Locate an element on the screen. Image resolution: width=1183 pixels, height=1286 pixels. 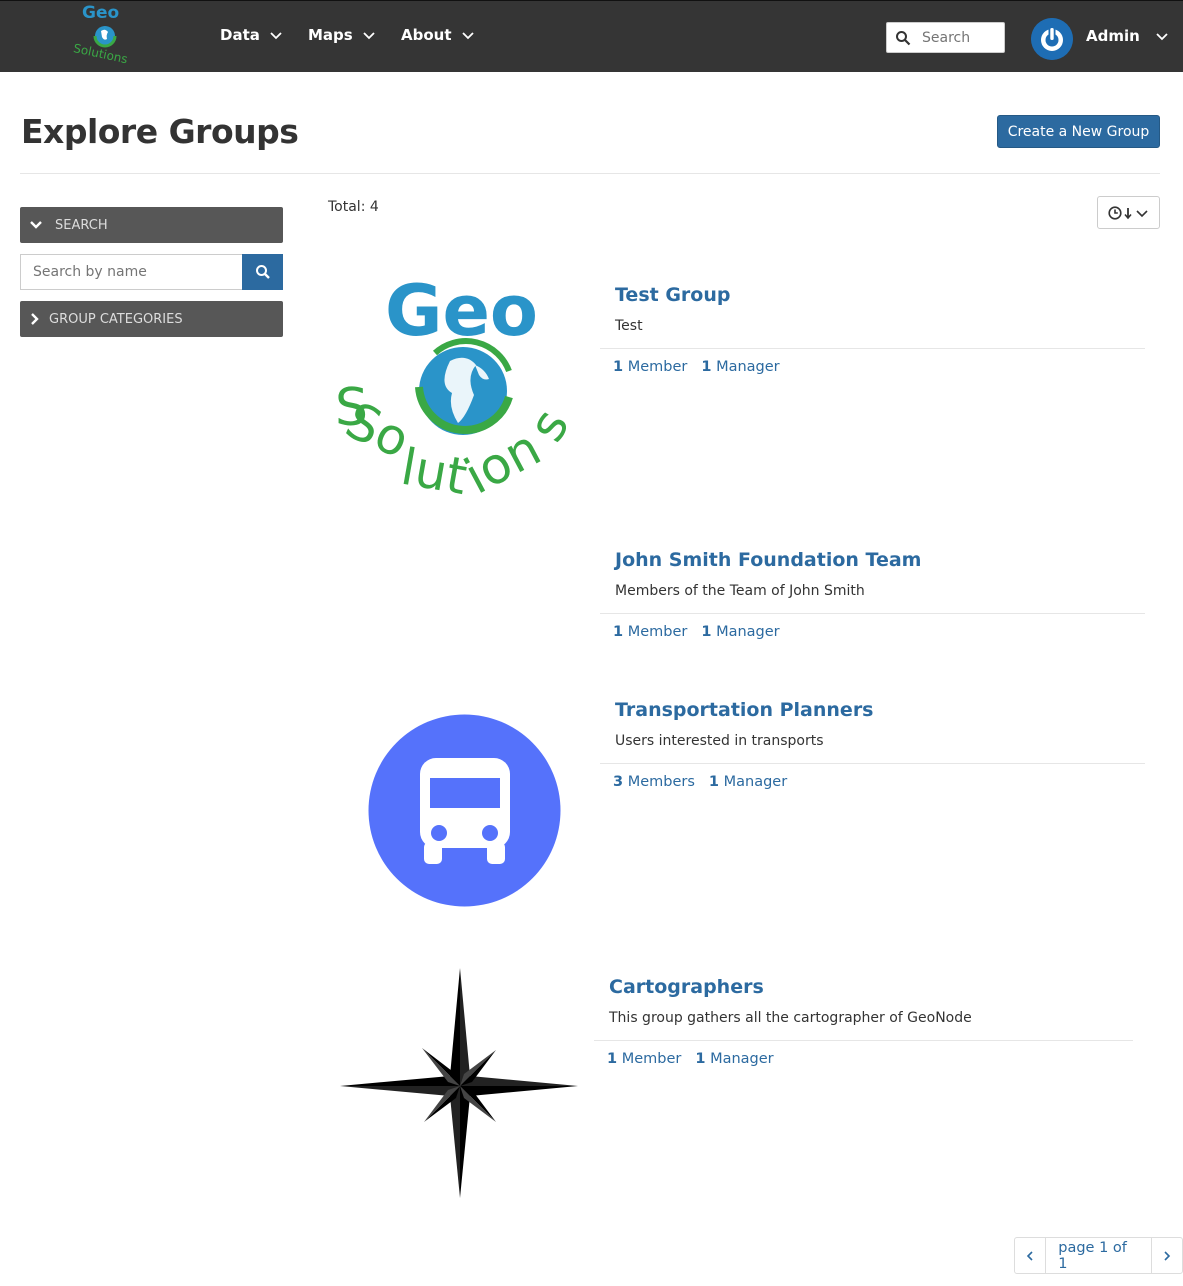
group-counts: 3 Members 1 Manager is located at coordinates (879, 782).